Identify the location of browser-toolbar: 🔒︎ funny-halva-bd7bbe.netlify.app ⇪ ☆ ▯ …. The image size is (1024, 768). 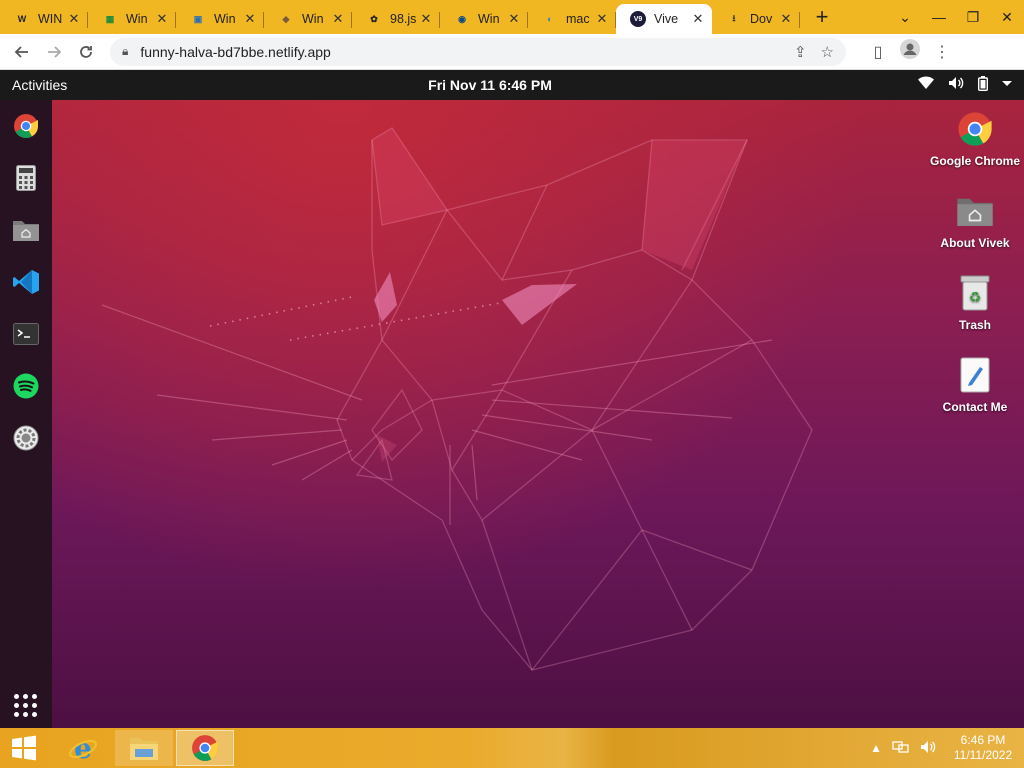
(512, 52).